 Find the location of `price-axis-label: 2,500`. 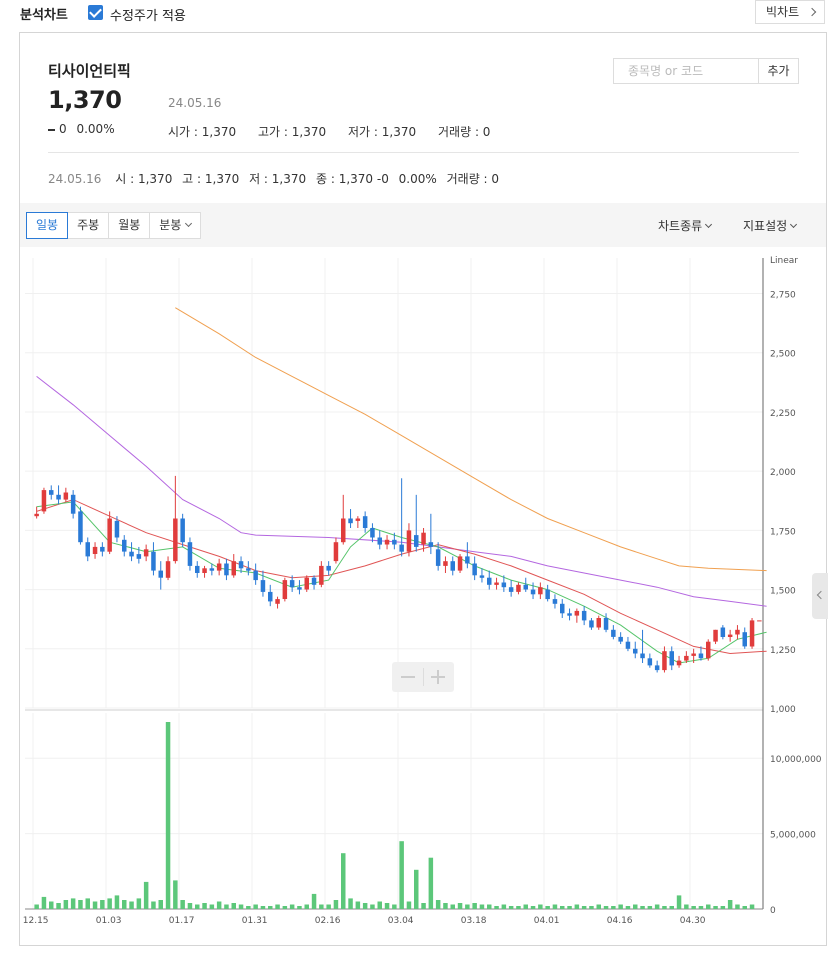

price-axis-label: 2,500 is located at coordinates (783, 355).